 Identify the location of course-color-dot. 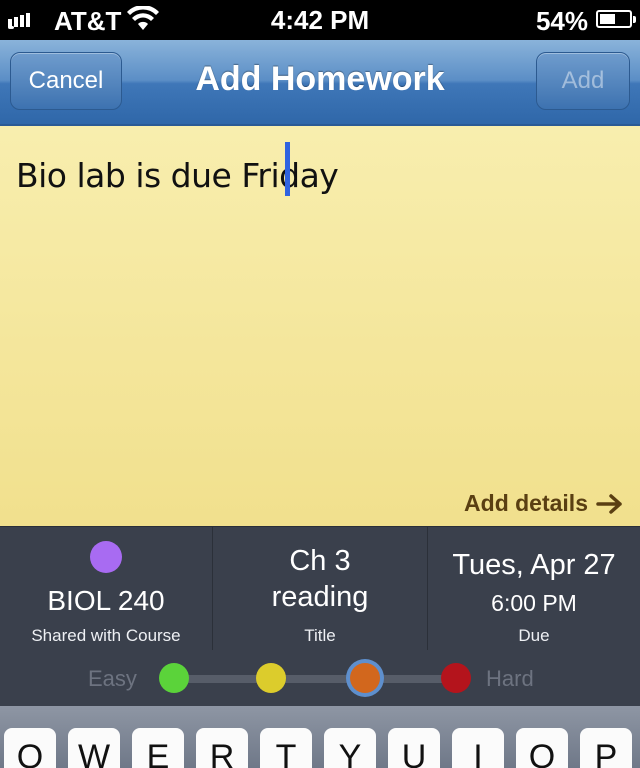
(106, 557).